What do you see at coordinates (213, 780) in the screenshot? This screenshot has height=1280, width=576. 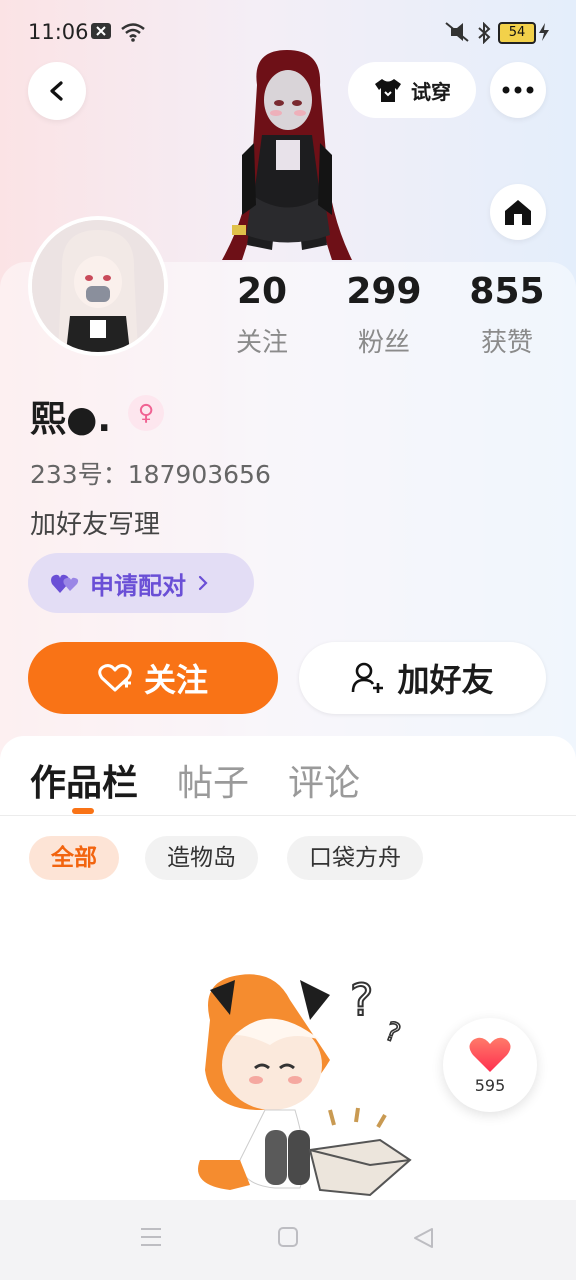 I see `tab-posts: 帖子` at bounding box center [213, 780].